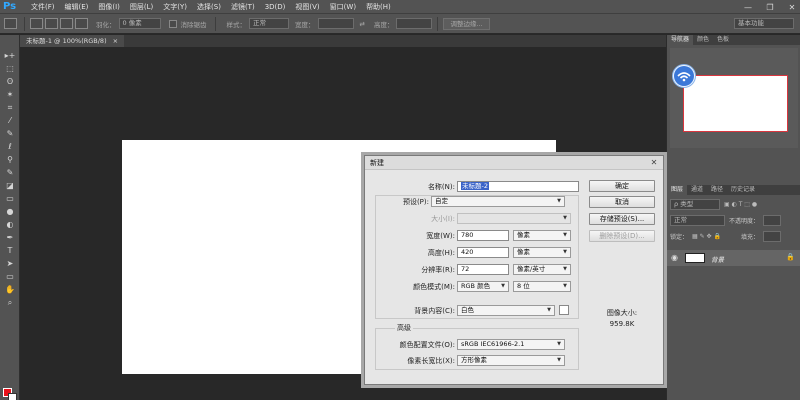 Image resolution: width=800 pixels, height=400 pixels. Describe the element at coordinates (734, 236) in the screenshot. I see `lock-row: 锁定： ▦ ✎ ✥ 🔒 填充：` at that location.